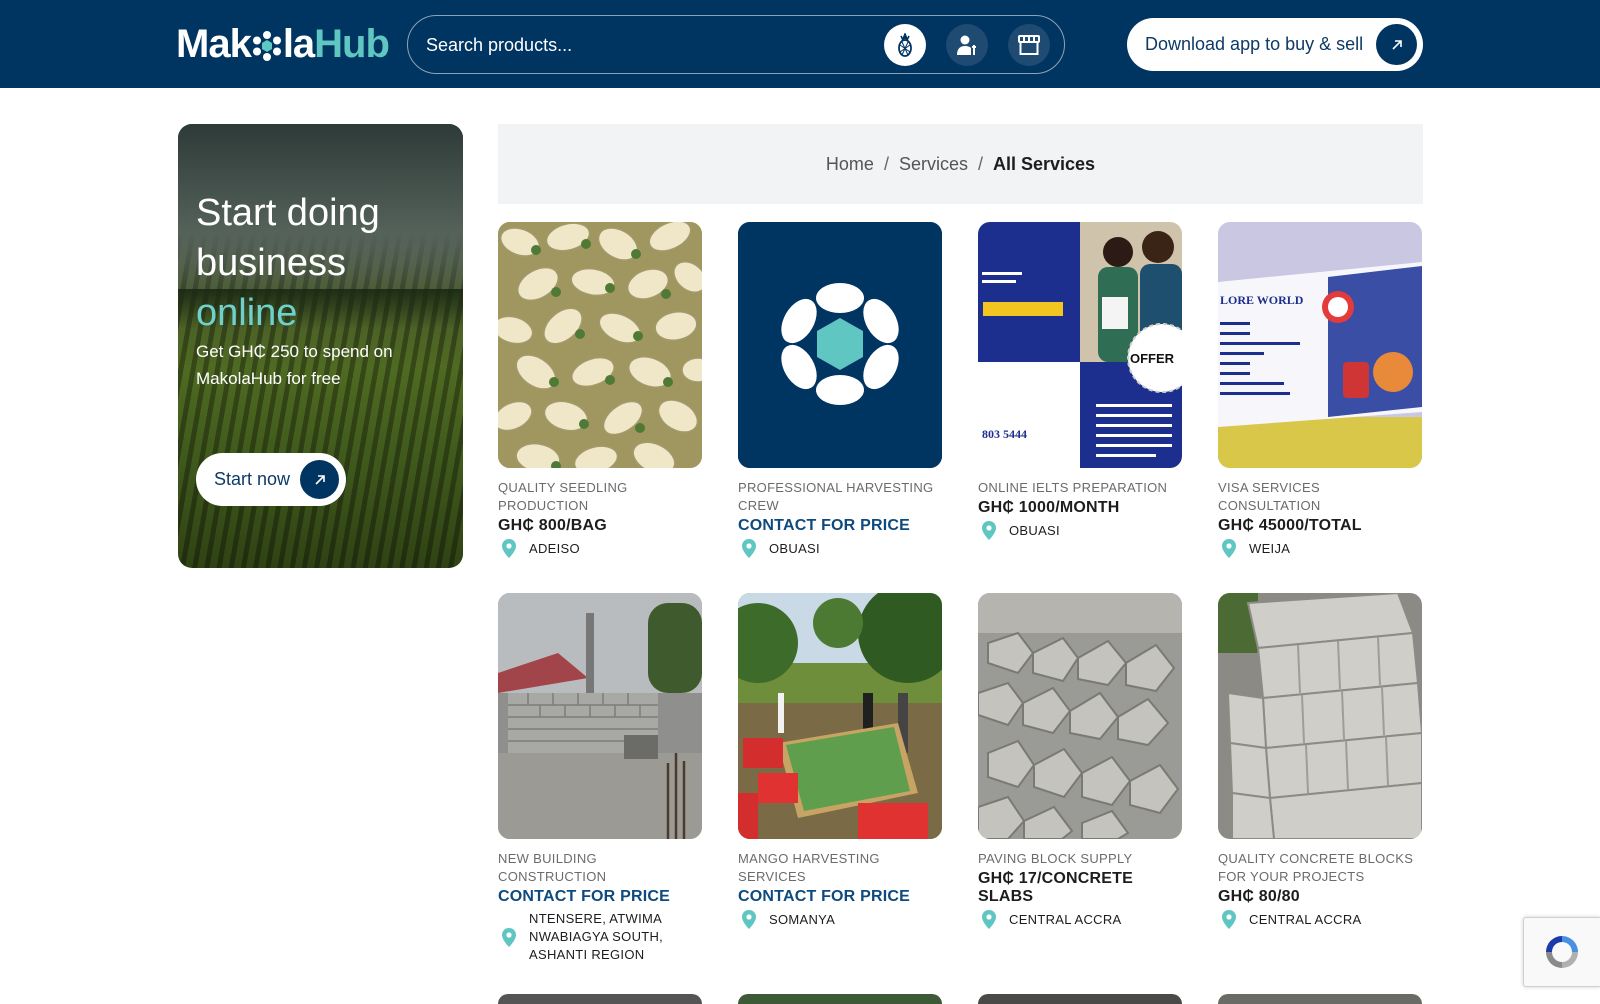 The width and height of the screenshot is (1600, 1004). I want to click on logo-text-hub: Hub, so click(352, 43).